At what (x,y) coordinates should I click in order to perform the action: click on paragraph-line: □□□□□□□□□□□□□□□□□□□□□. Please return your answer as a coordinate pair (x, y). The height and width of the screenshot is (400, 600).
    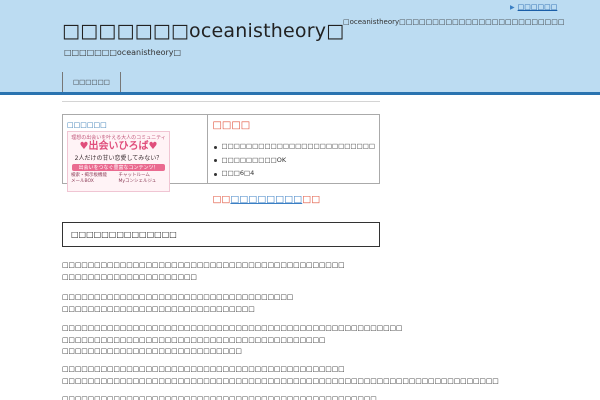
    Looking at the image, I should click on (129, 276).